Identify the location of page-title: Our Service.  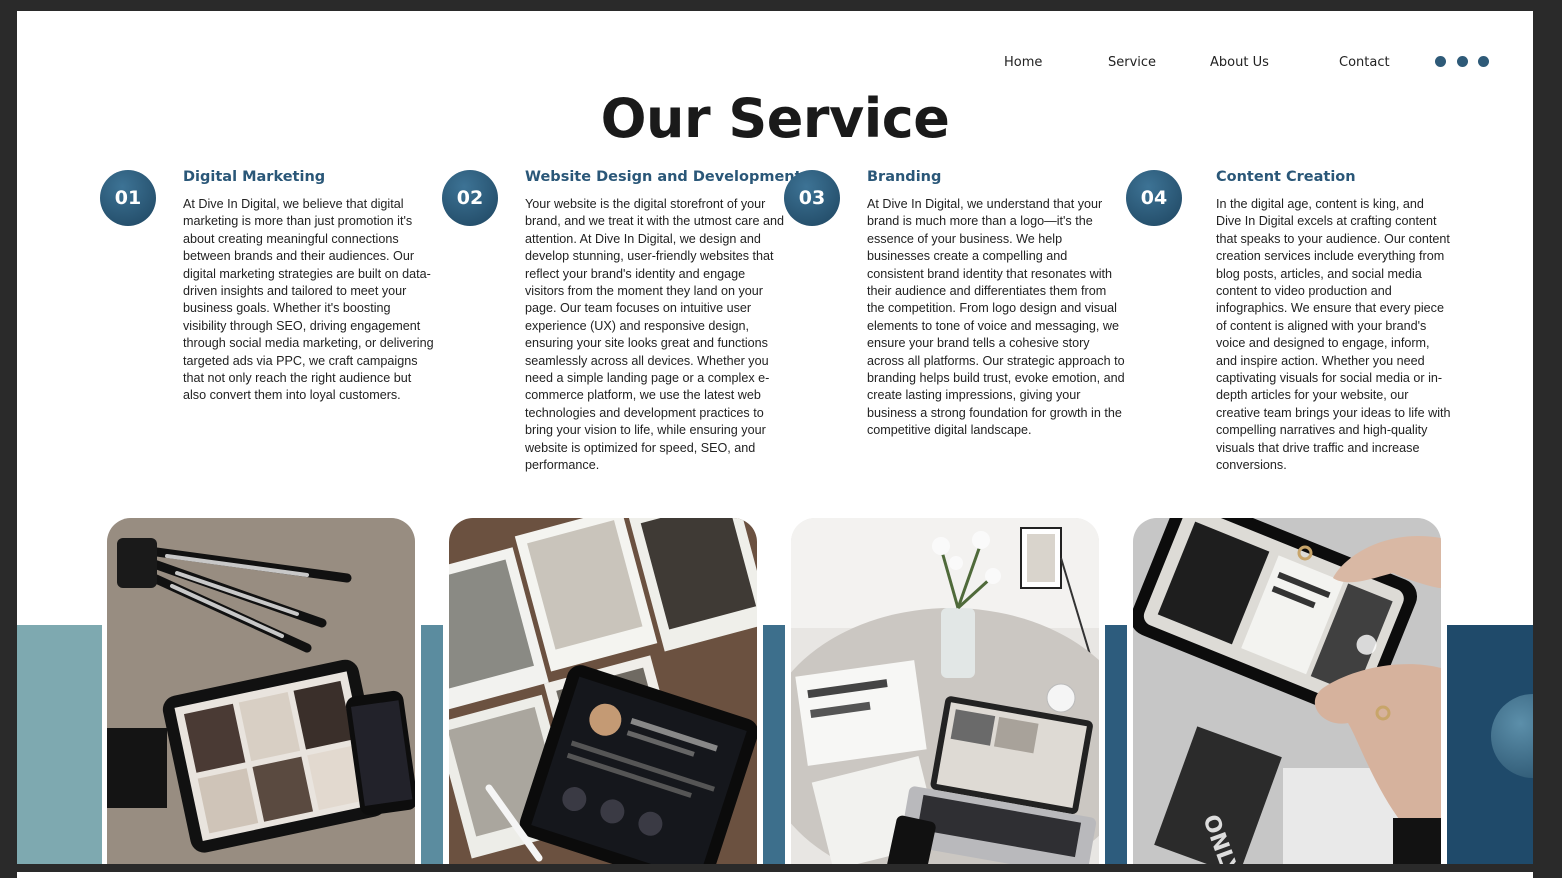
(775, 118).